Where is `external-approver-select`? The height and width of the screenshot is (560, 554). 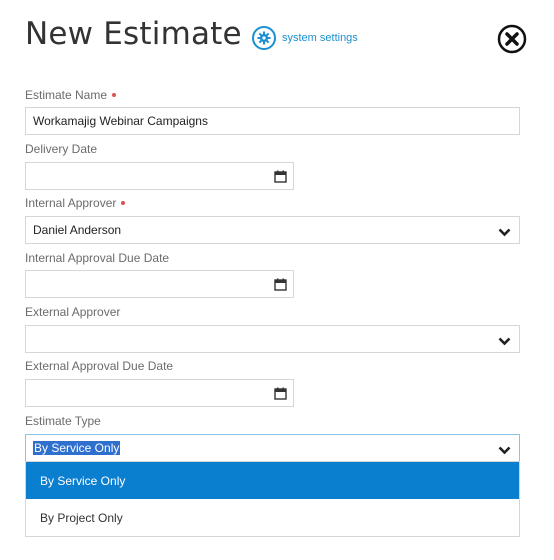
external-approver-select is located at coordinates (272, 339).